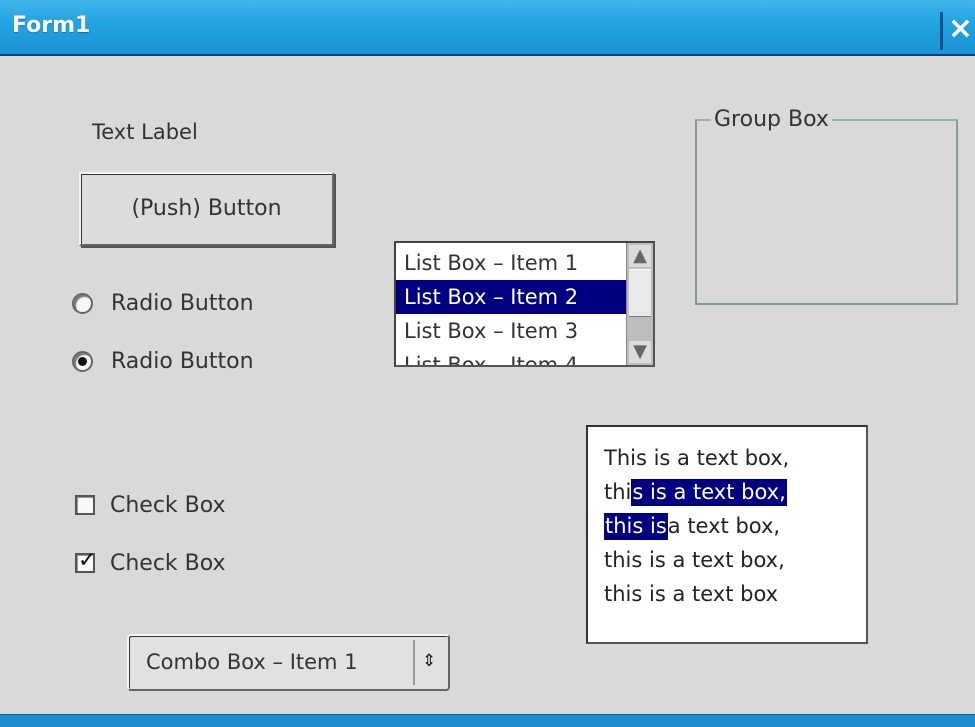  I want to click on radio-dot-icon, so click(82, 361).